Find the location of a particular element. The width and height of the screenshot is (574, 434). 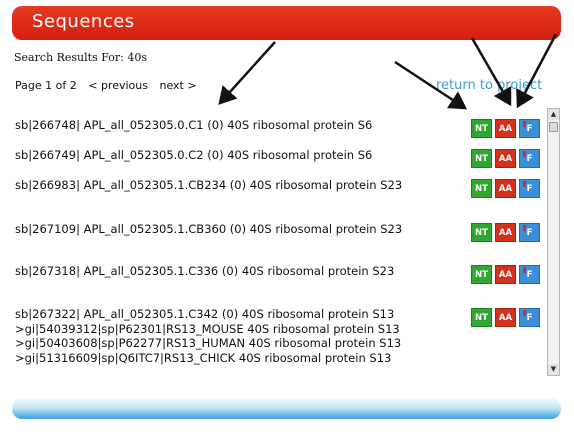

scroll-down-icon: ▼ is located at coordinates (553, 369).